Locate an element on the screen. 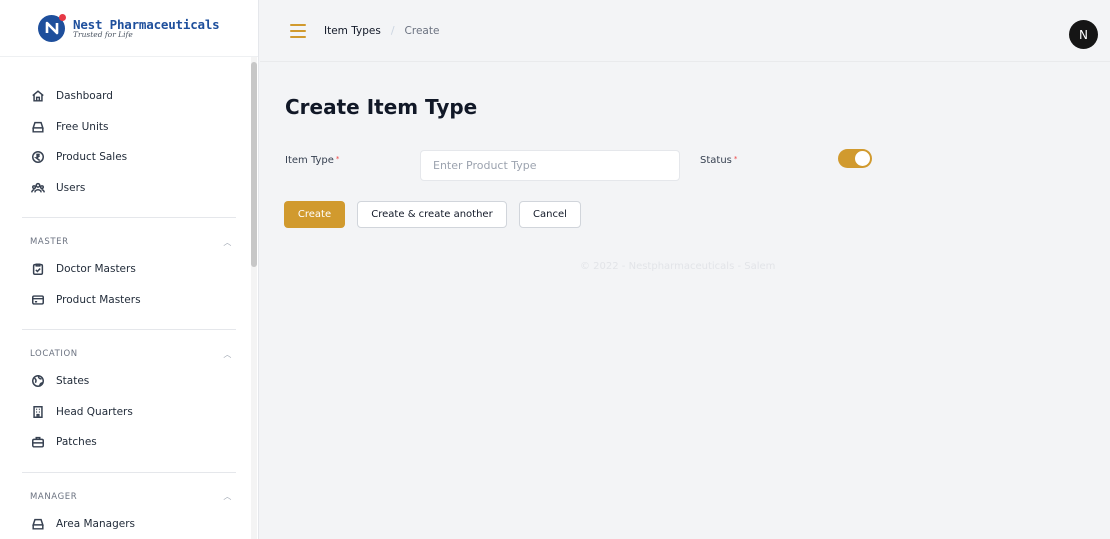 The height and width of the screenshot is (539, 1110). group-title: MASTER is located at coordinates (49, 242).